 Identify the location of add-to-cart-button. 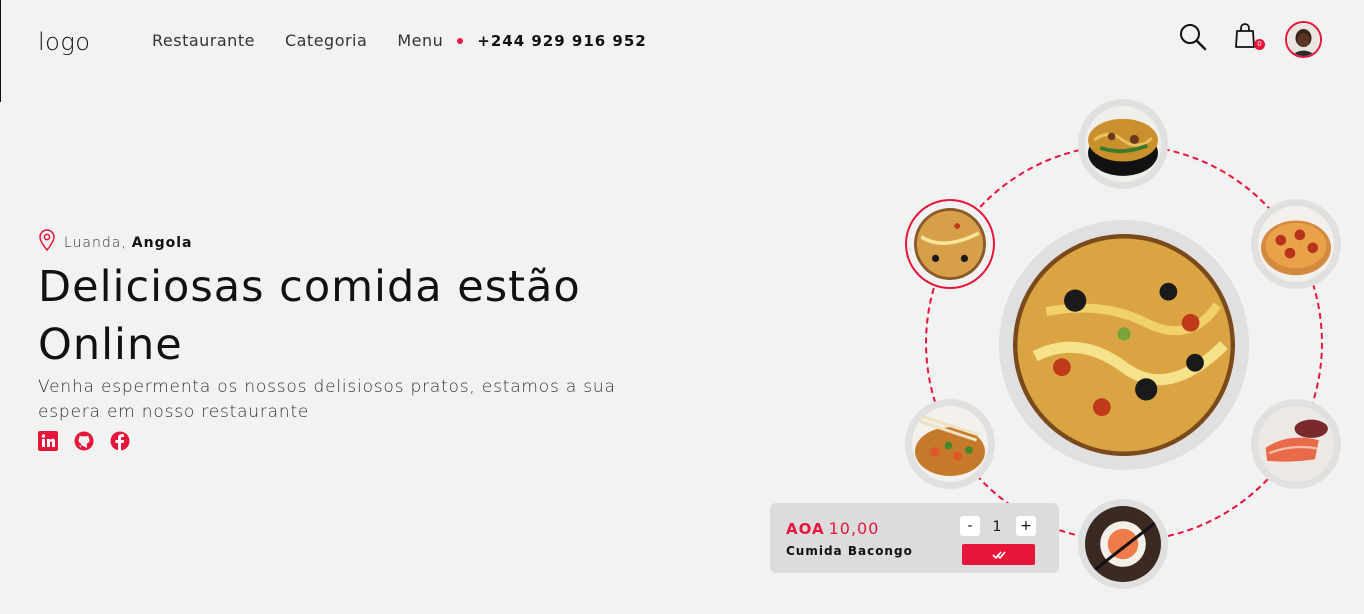
(998, 554).